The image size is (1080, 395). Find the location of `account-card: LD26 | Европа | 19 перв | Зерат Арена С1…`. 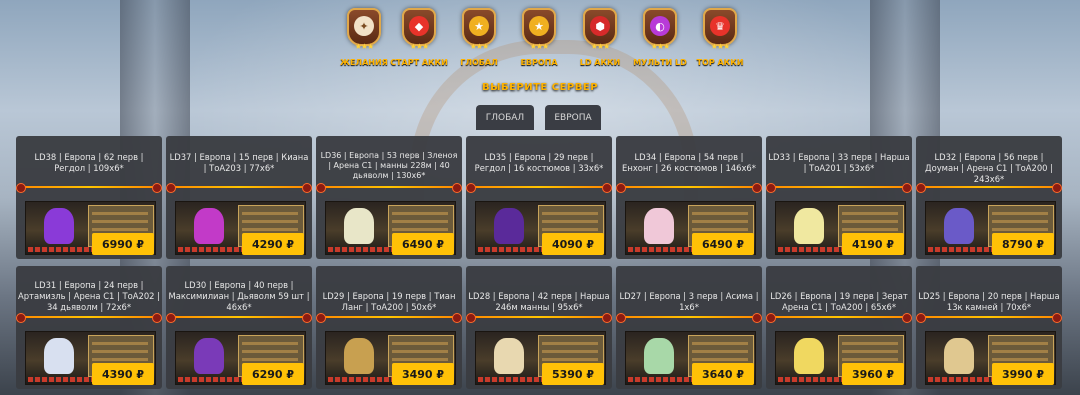

account-card: LD26 | Европа | 19 перв | Зерат Арена С1… is located at coordinates (839, 327).